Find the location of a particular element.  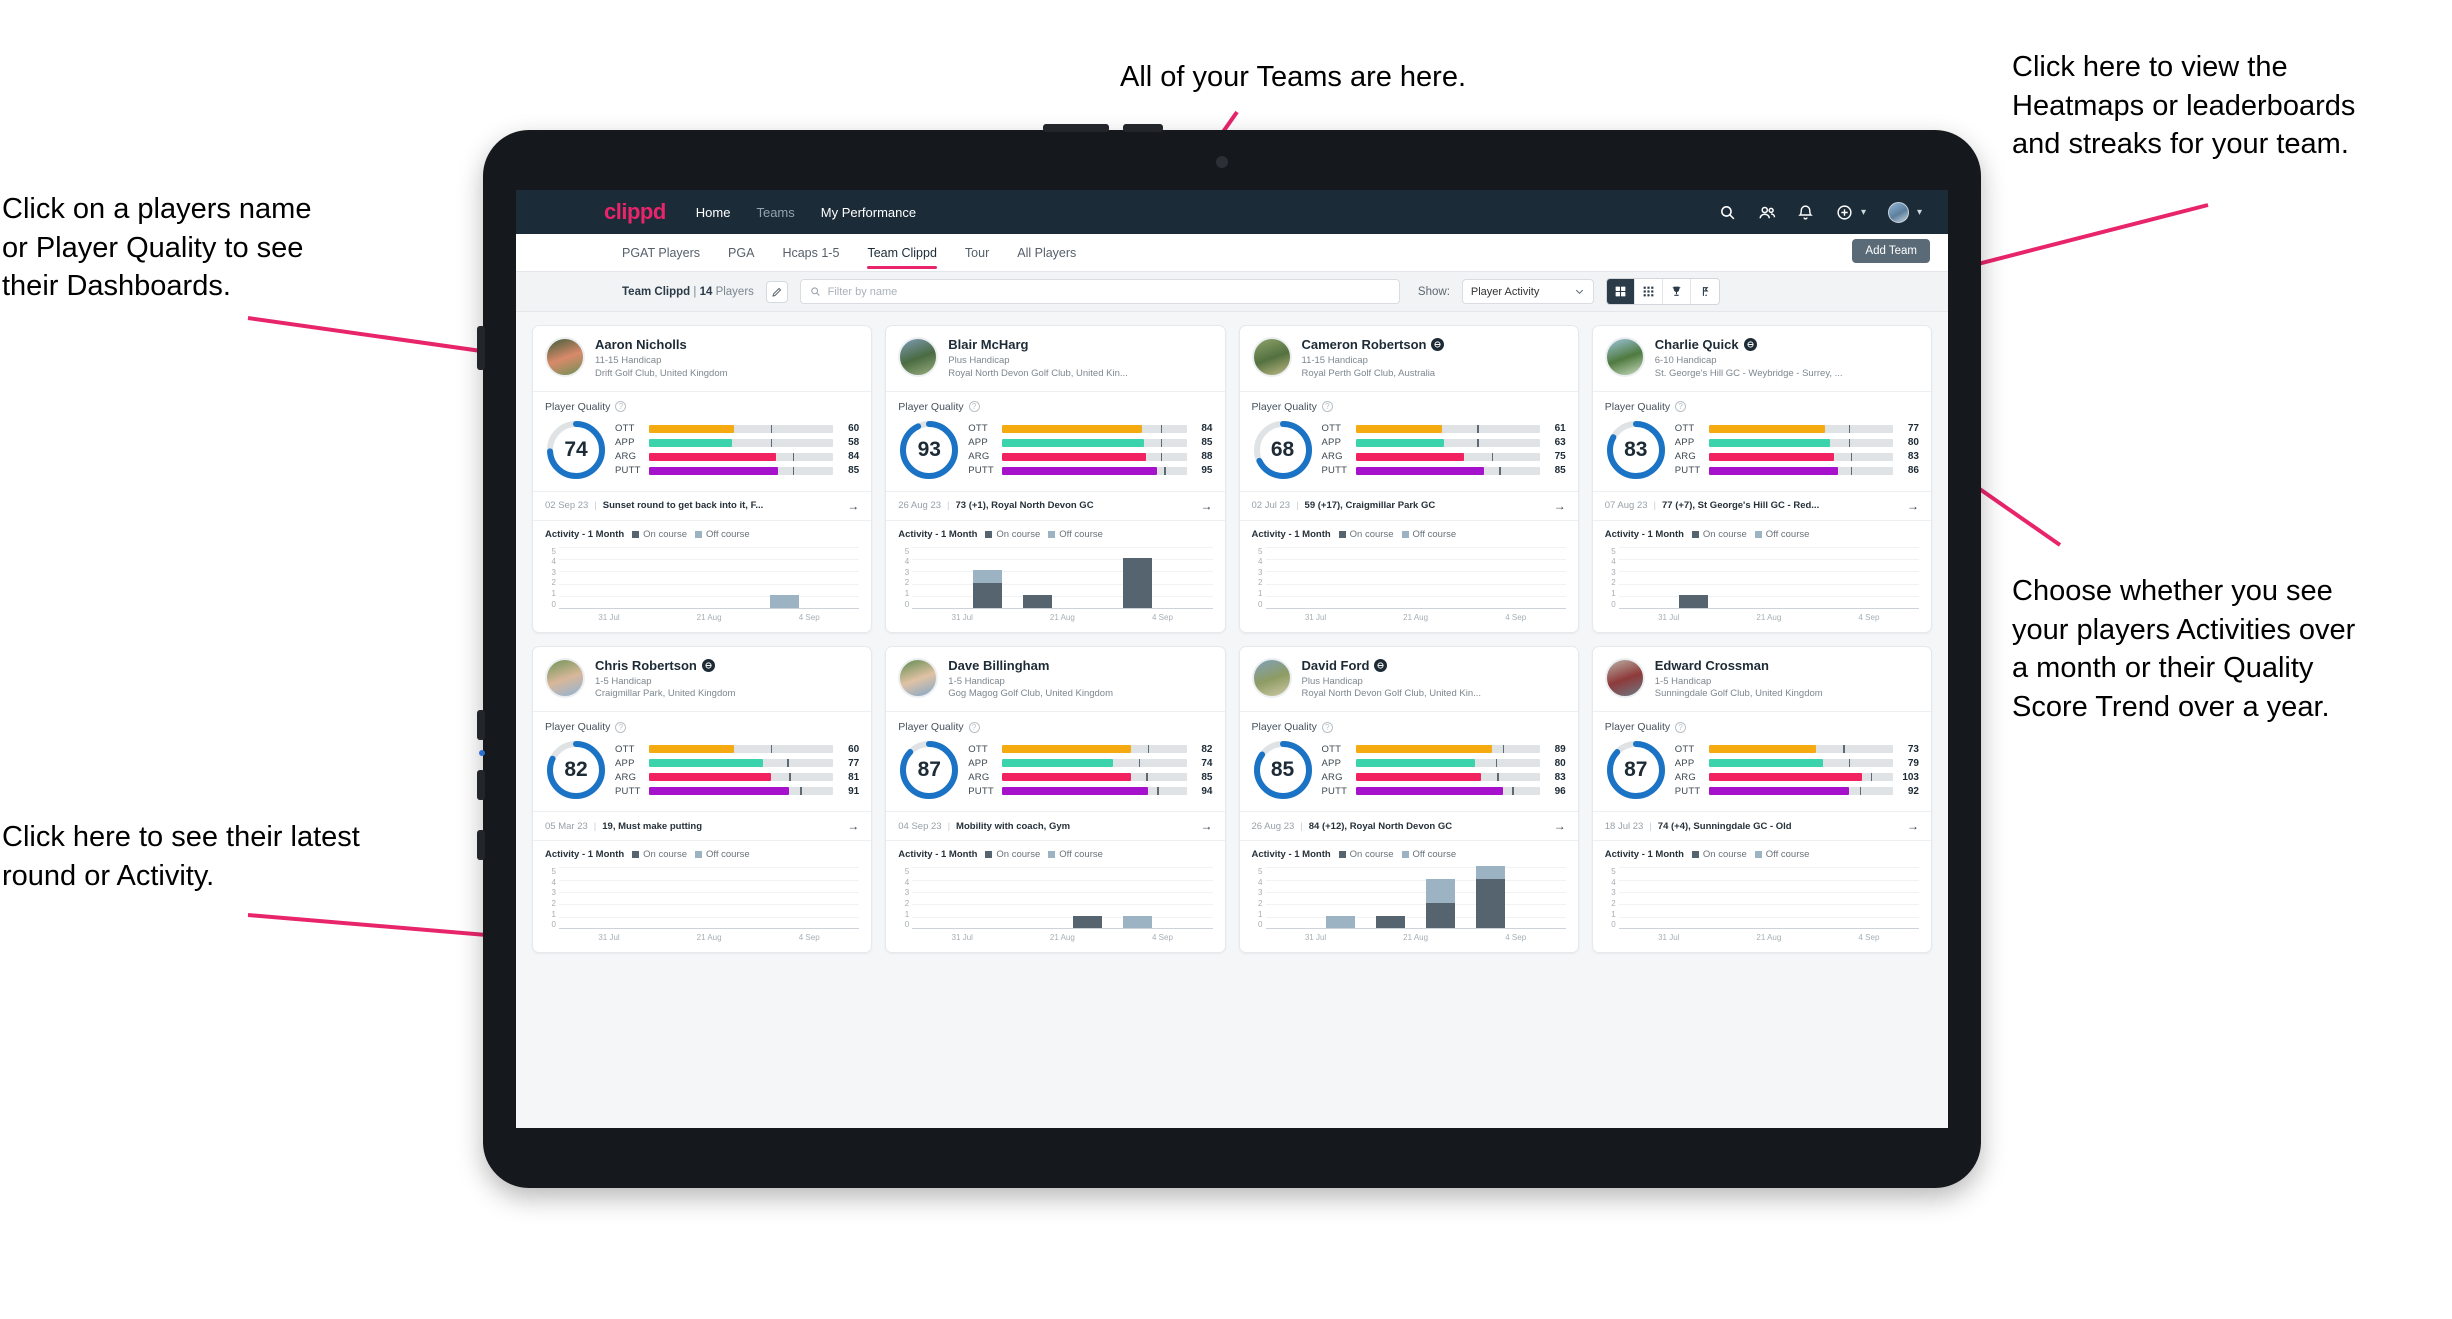

chevron-down-icon-add: ▾ is located at coordinates (1863, 212).